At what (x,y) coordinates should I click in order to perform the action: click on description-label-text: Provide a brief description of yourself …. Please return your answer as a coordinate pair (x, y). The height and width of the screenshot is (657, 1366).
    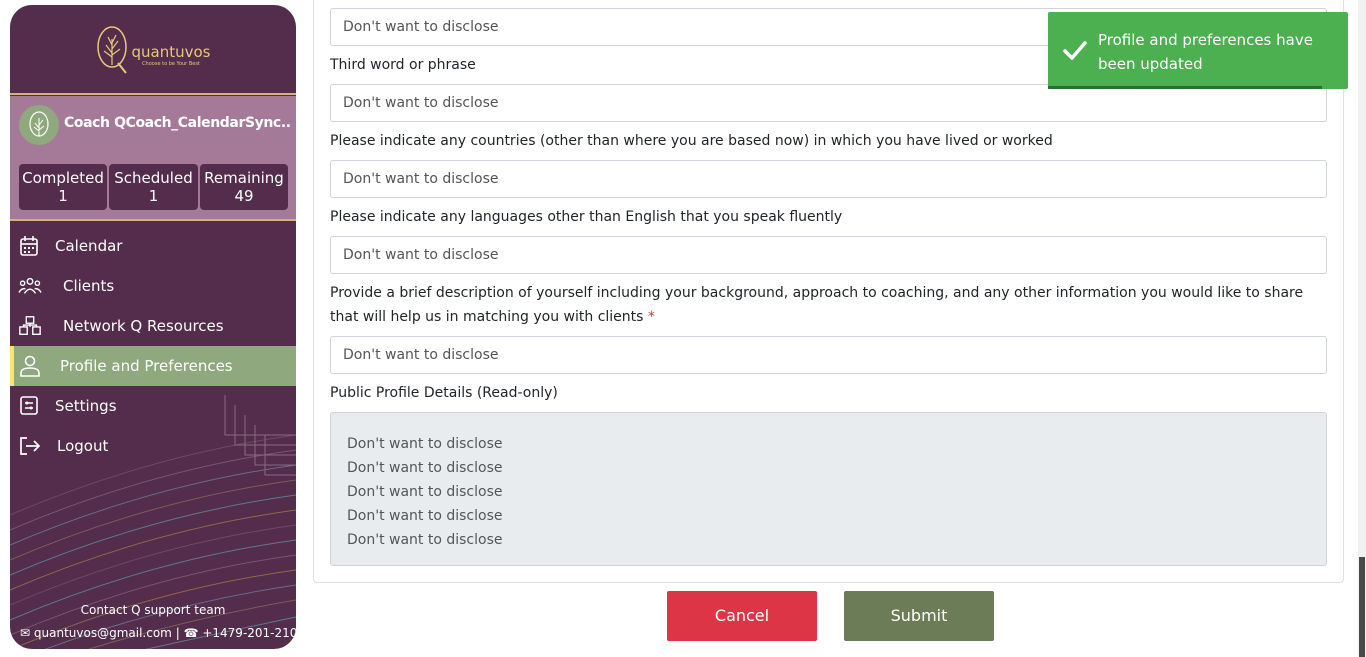
    Looking at the image, I should click on (817, 305).